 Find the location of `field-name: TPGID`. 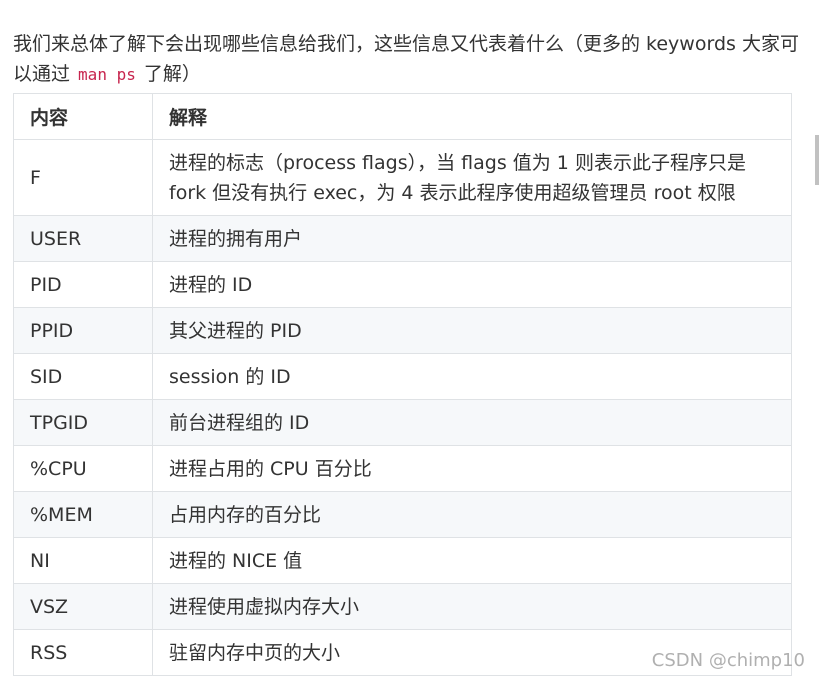

field-name: TPGID is located at coordinates (83, 422).